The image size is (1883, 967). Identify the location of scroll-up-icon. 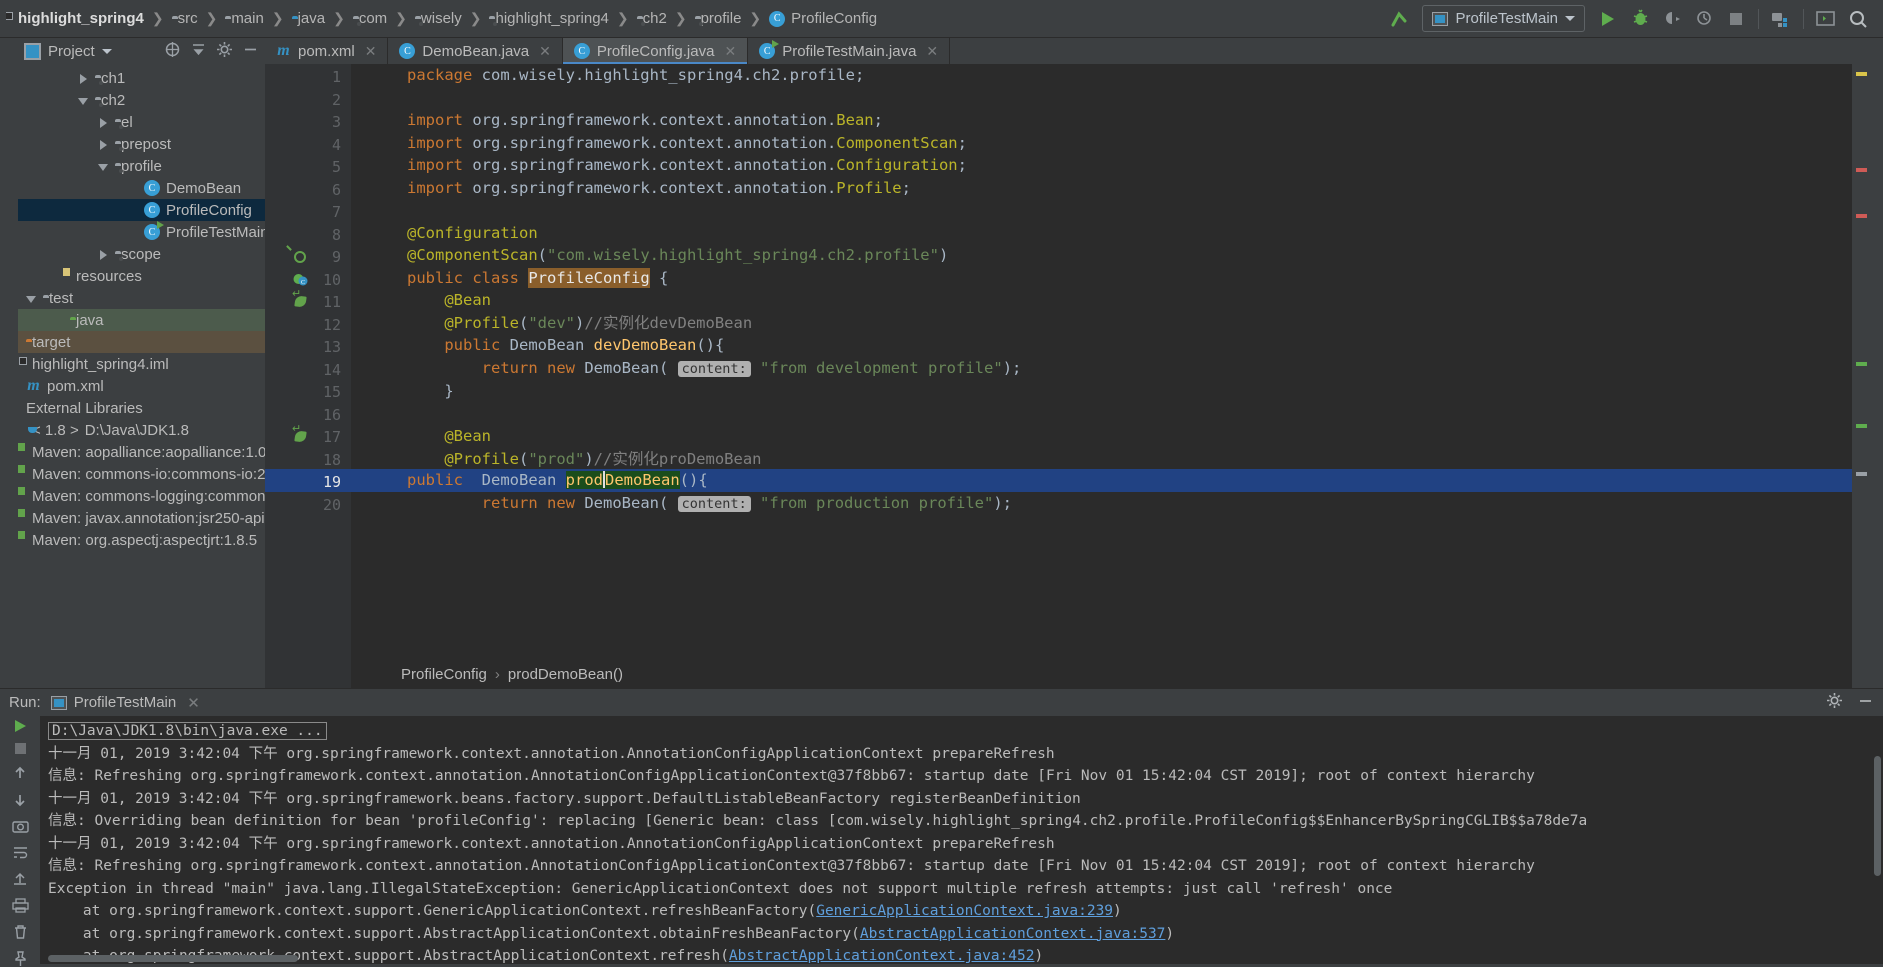
(20, 773).